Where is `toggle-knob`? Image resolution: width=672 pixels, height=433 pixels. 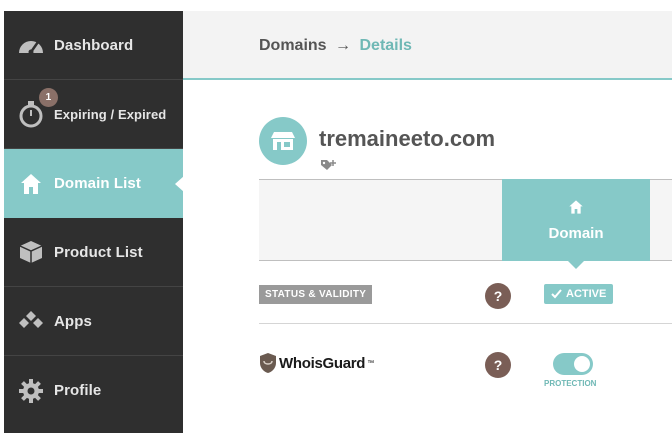
toggle-knob is located at coordinates (582, 364).